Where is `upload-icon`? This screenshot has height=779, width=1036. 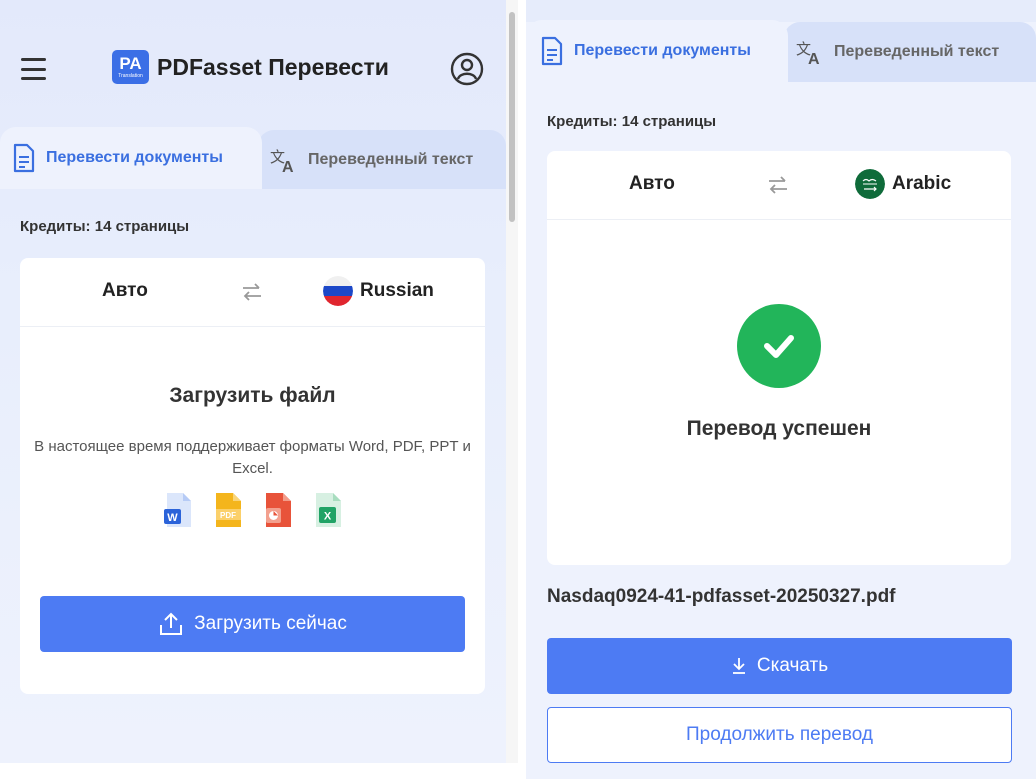 upload-icon is located at coordinates (171, 623).